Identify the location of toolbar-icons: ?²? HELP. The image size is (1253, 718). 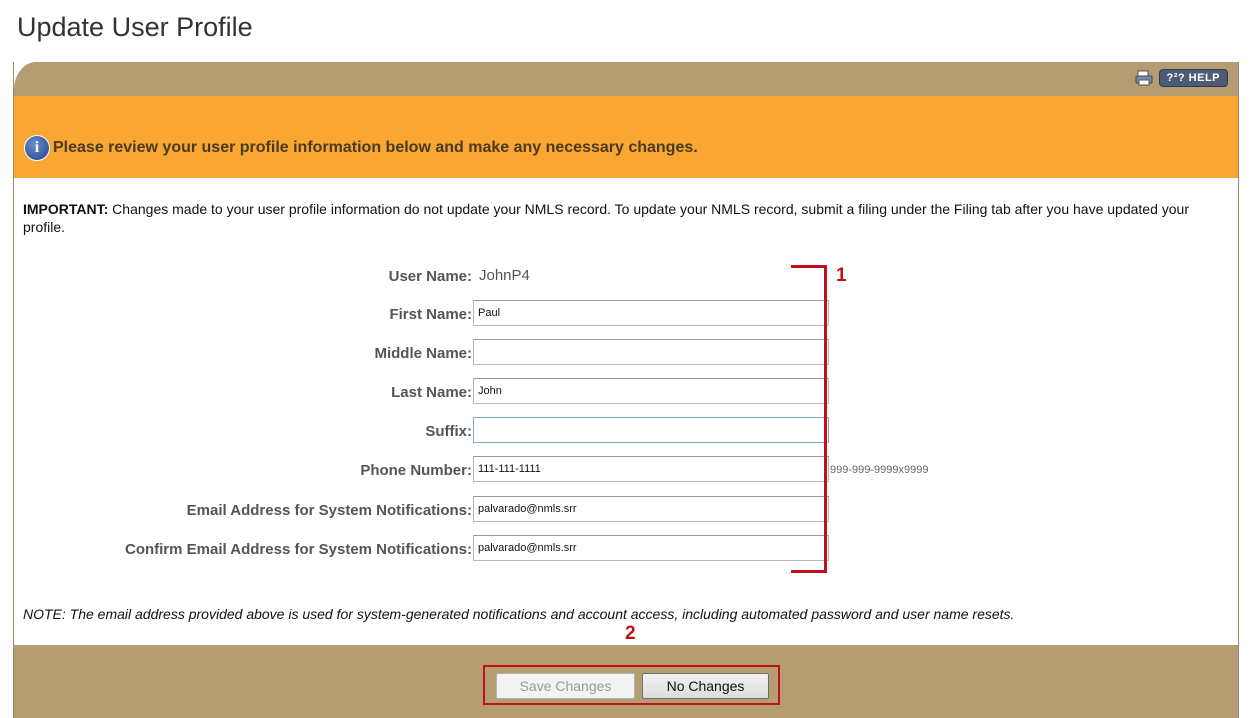
(1181, 78).